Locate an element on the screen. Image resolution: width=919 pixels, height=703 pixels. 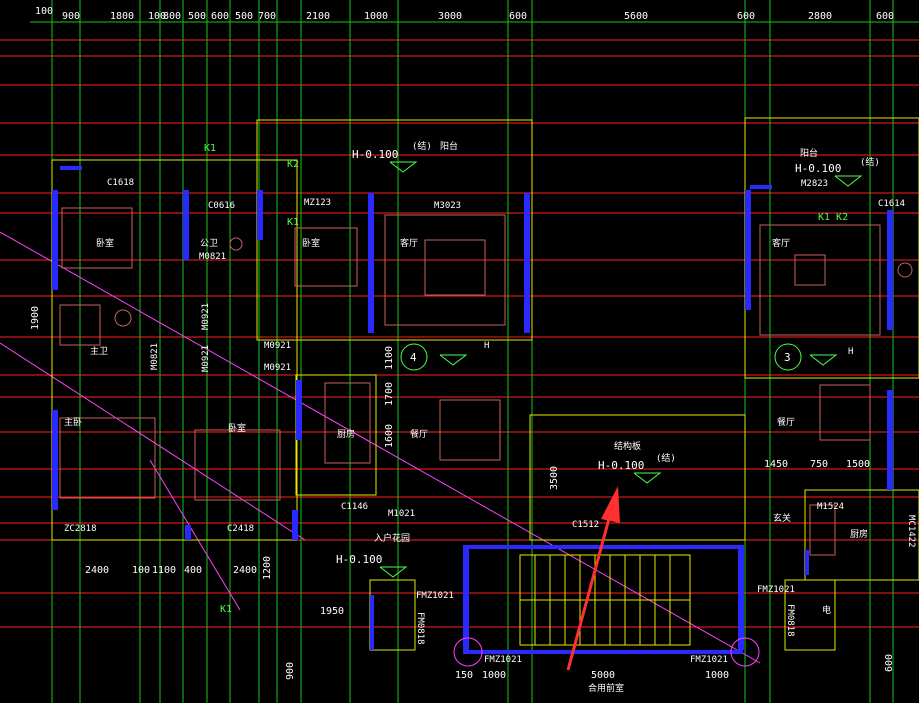
elev-struct-mark-left: (结) is located at coordinates (422, 146).